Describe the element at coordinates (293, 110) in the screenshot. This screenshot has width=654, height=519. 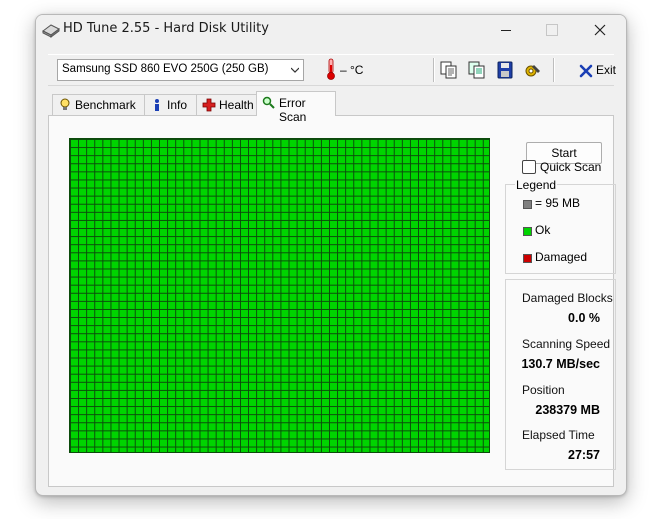
I see `tab-label: Error Scan` at that location.